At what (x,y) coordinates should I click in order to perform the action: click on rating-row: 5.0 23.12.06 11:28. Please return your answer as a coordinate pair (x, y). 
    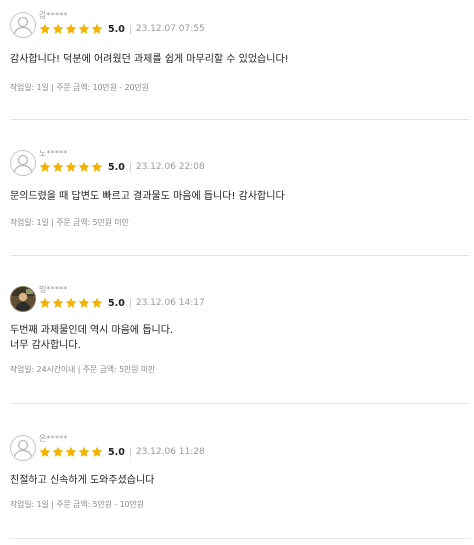
    Looking at the image, I should click on (122, 452).